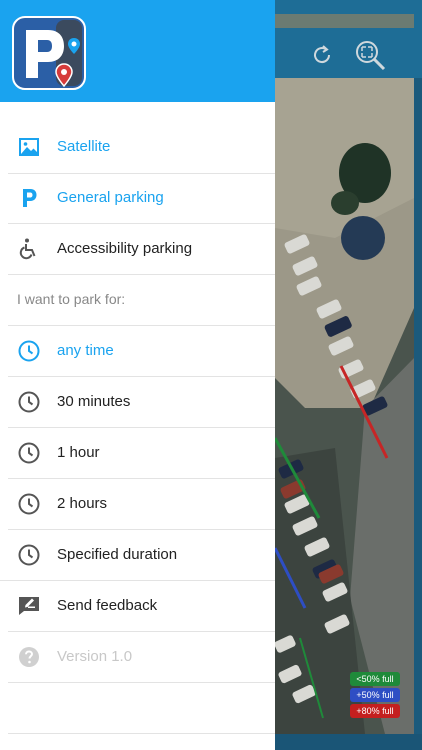 The image size is (422, 750). What do you see at coordinates (29, 606) in the screenshot?
I see `feedback-icon` at bounding box center [29, 606].